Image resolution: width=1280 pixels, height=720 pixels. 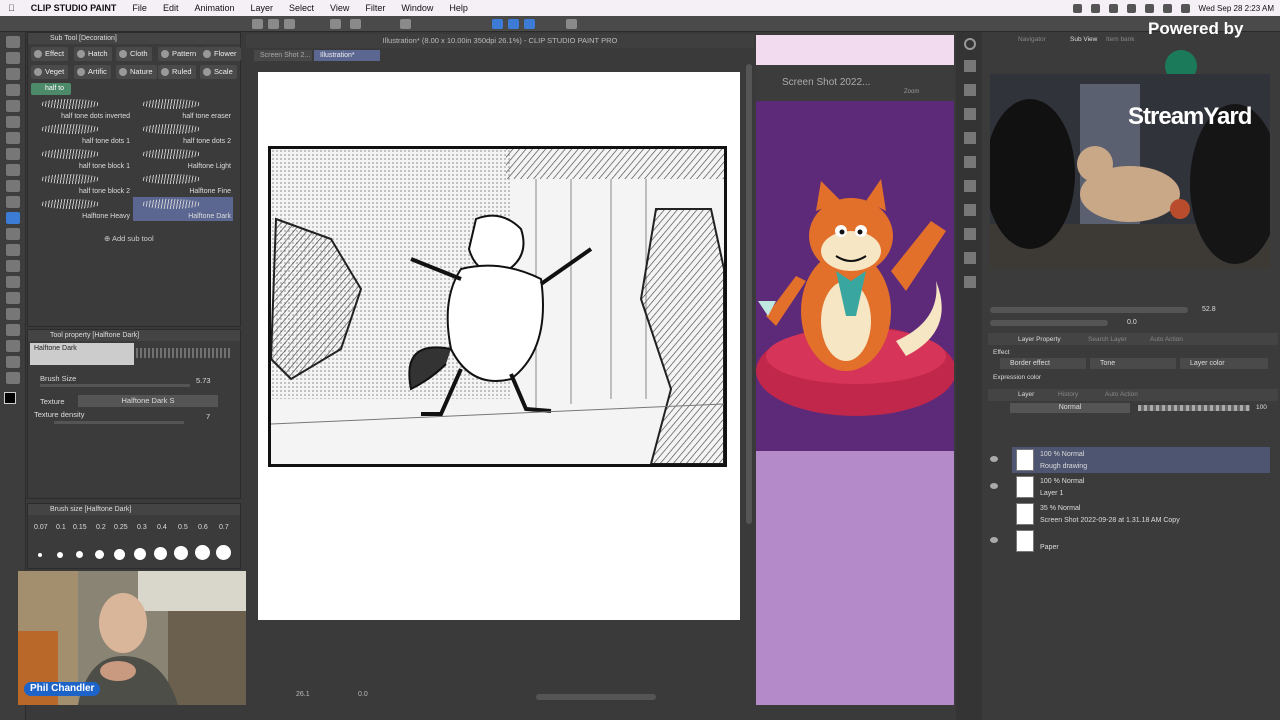 I want to click on decoration-tool-icon, so click(x=13, y=218).